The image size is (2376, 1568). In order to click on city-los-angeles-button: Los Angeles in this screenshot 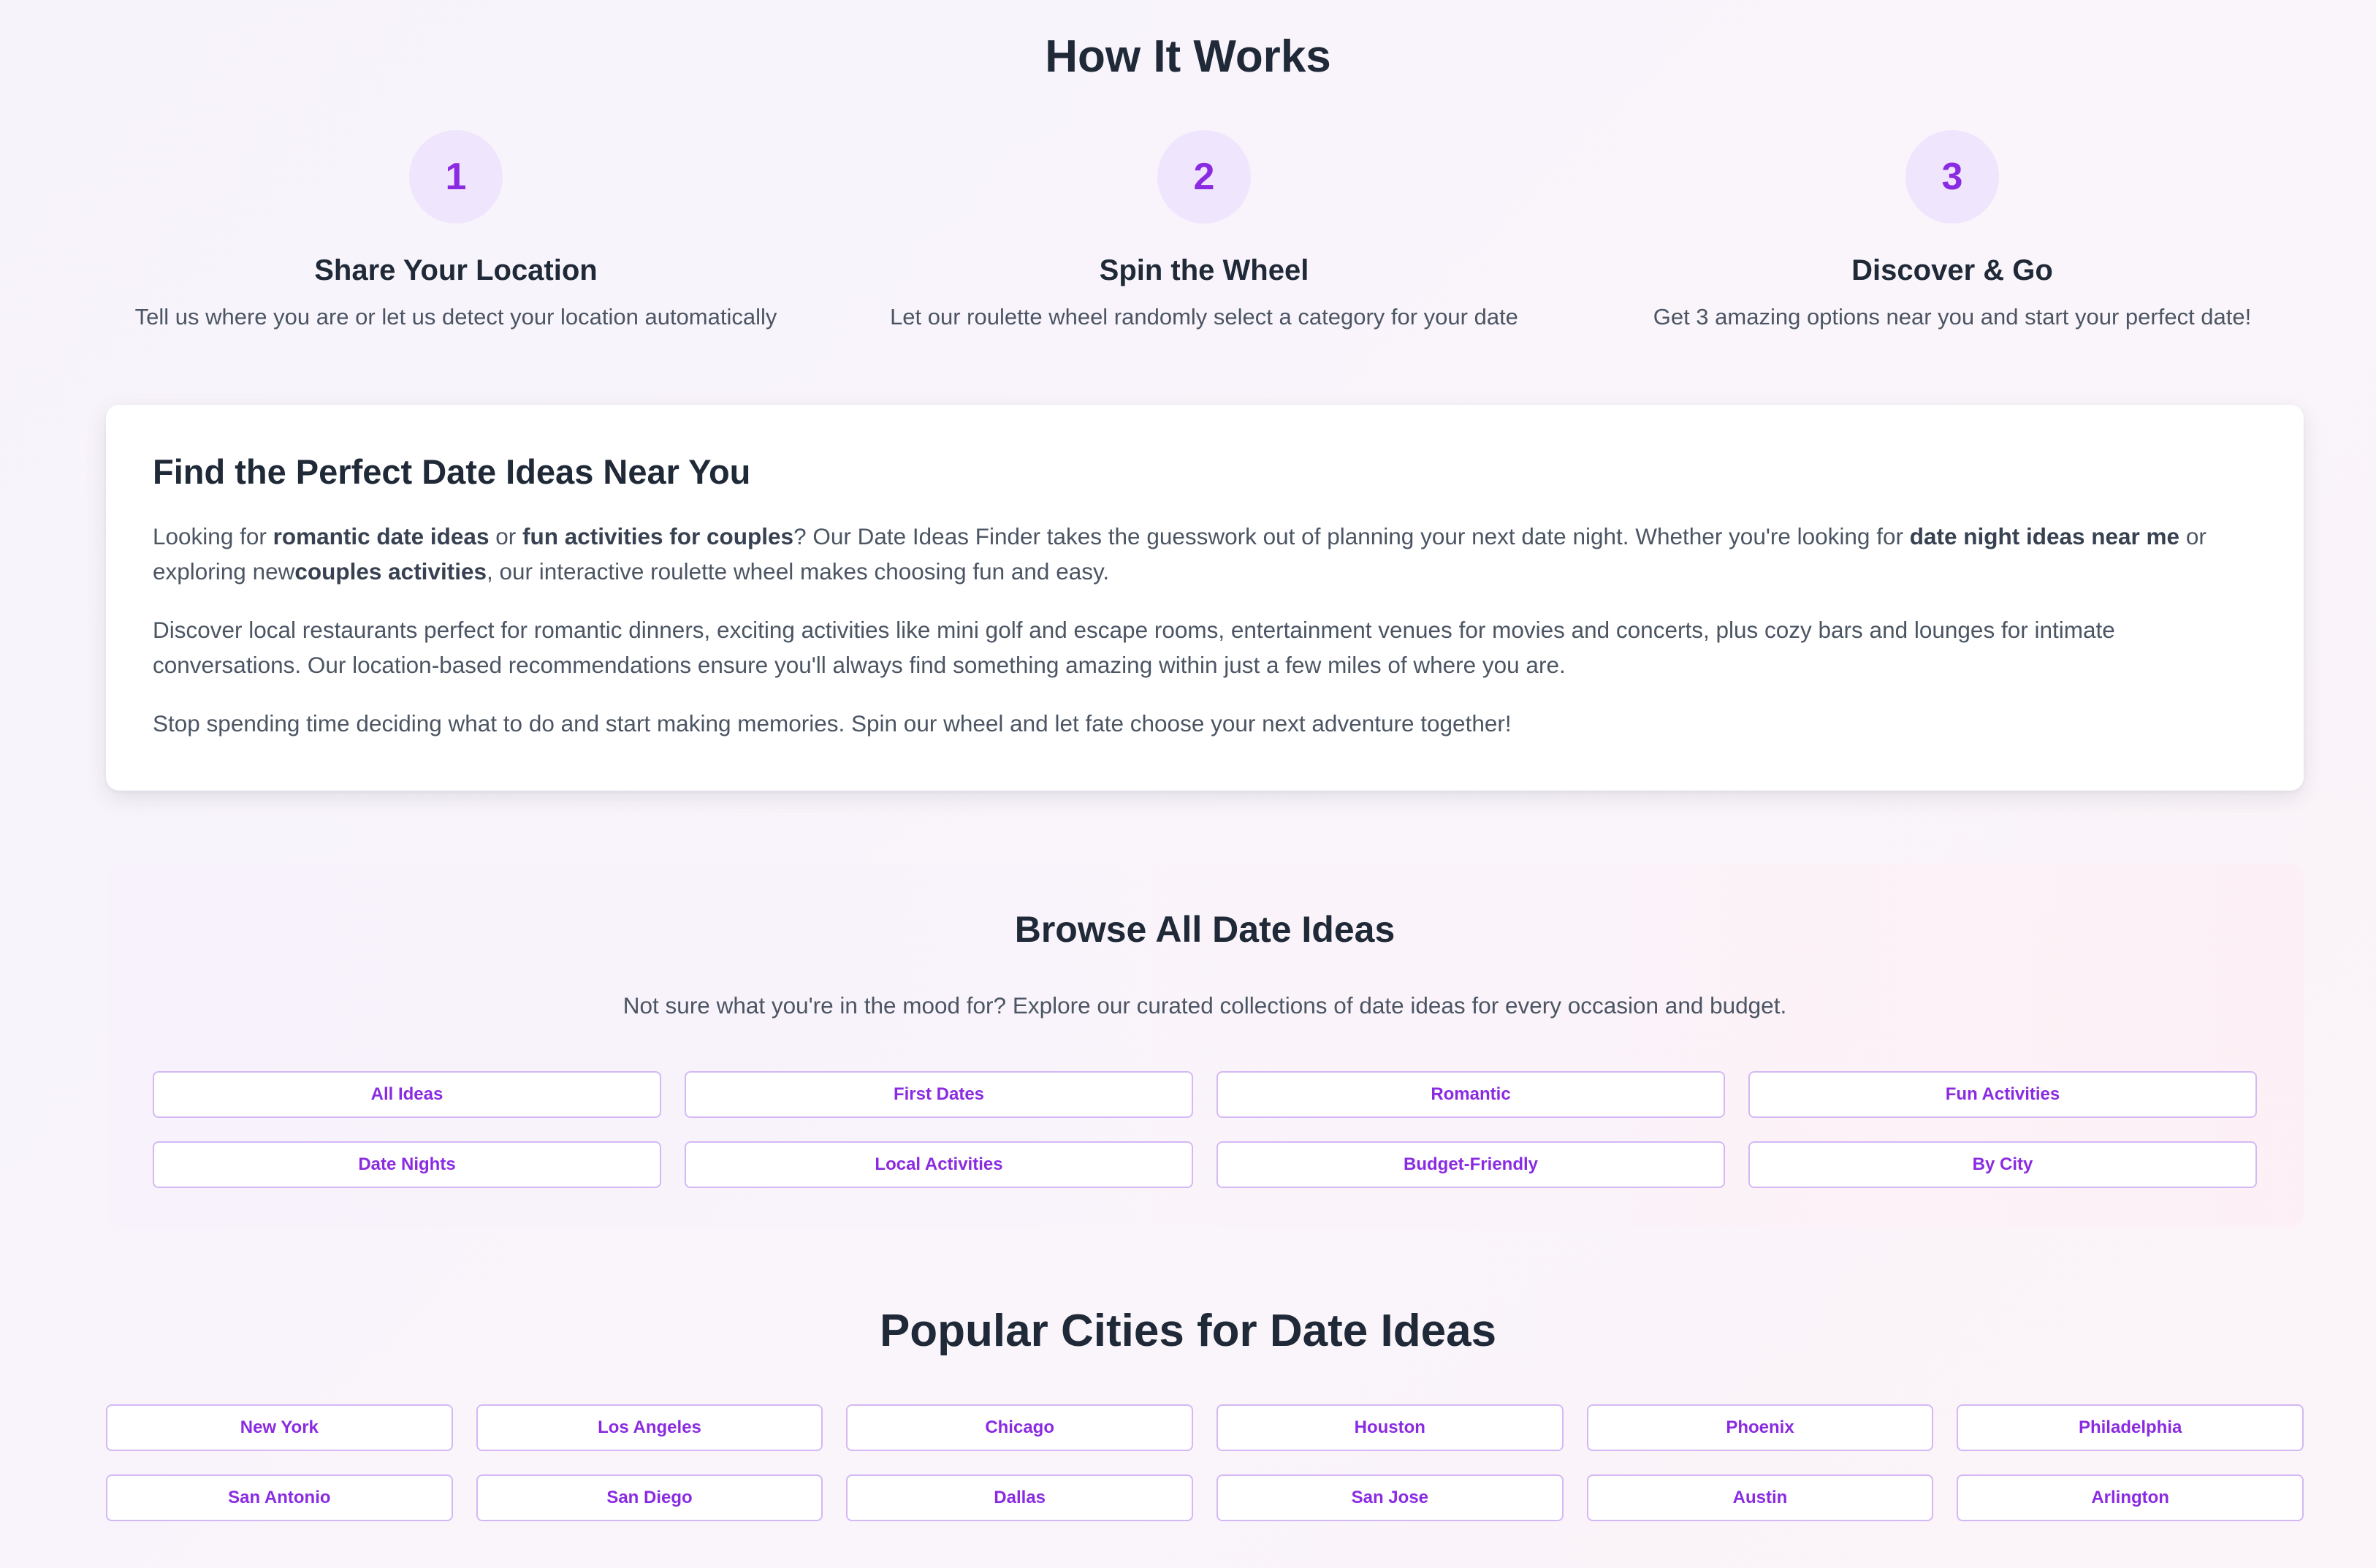, I will do `click(649, 1427)`.